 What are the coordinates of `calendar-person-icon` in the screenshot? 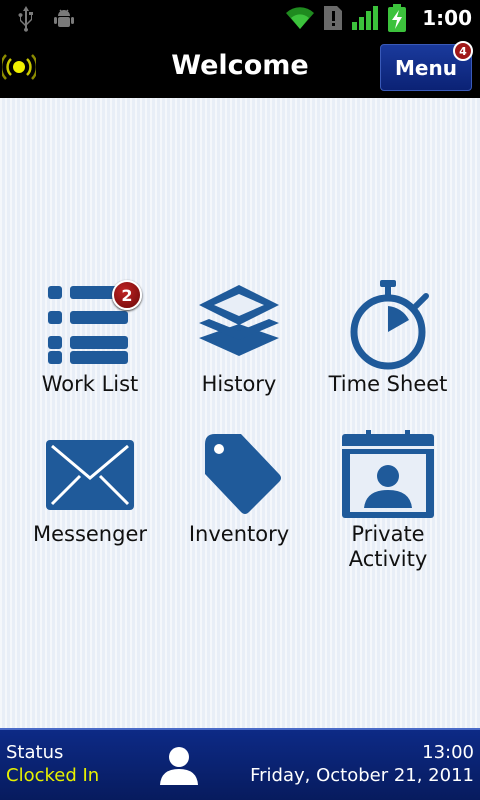 It's located at (388, 474).